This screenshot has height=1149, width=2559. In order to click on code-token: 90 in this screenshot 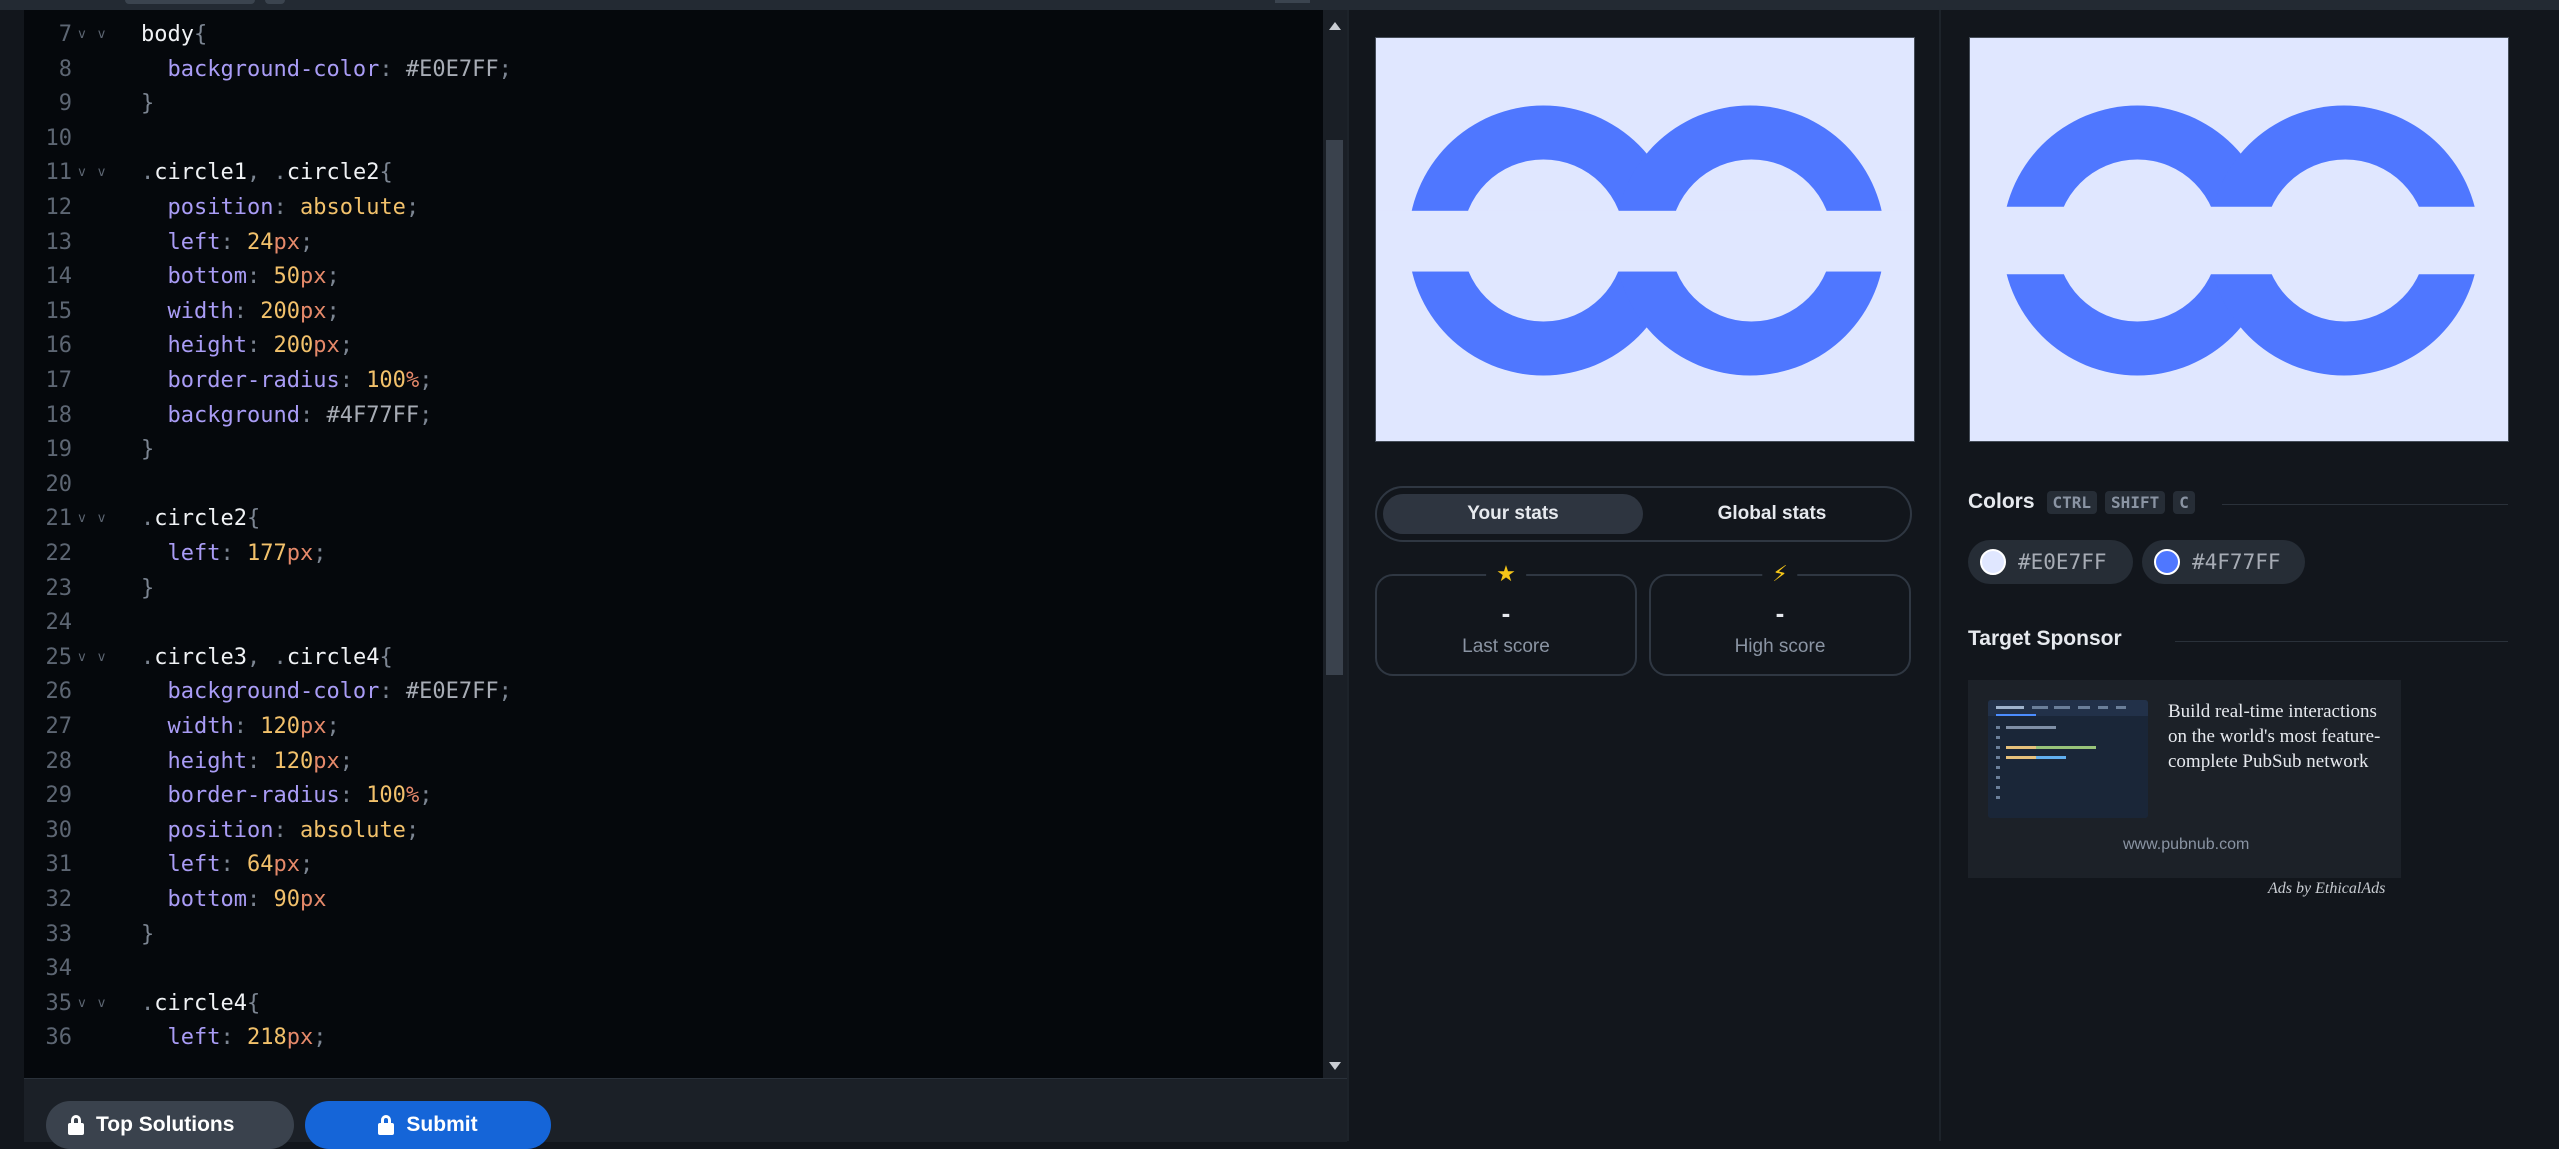, I will do `click(286, 899)`.